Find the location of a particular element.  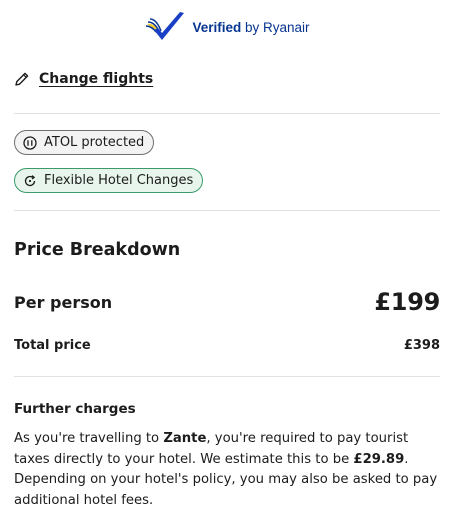

flexible-hotel-changes-badge: Flexible Hotel Changes is located at coordinates (109, 180).